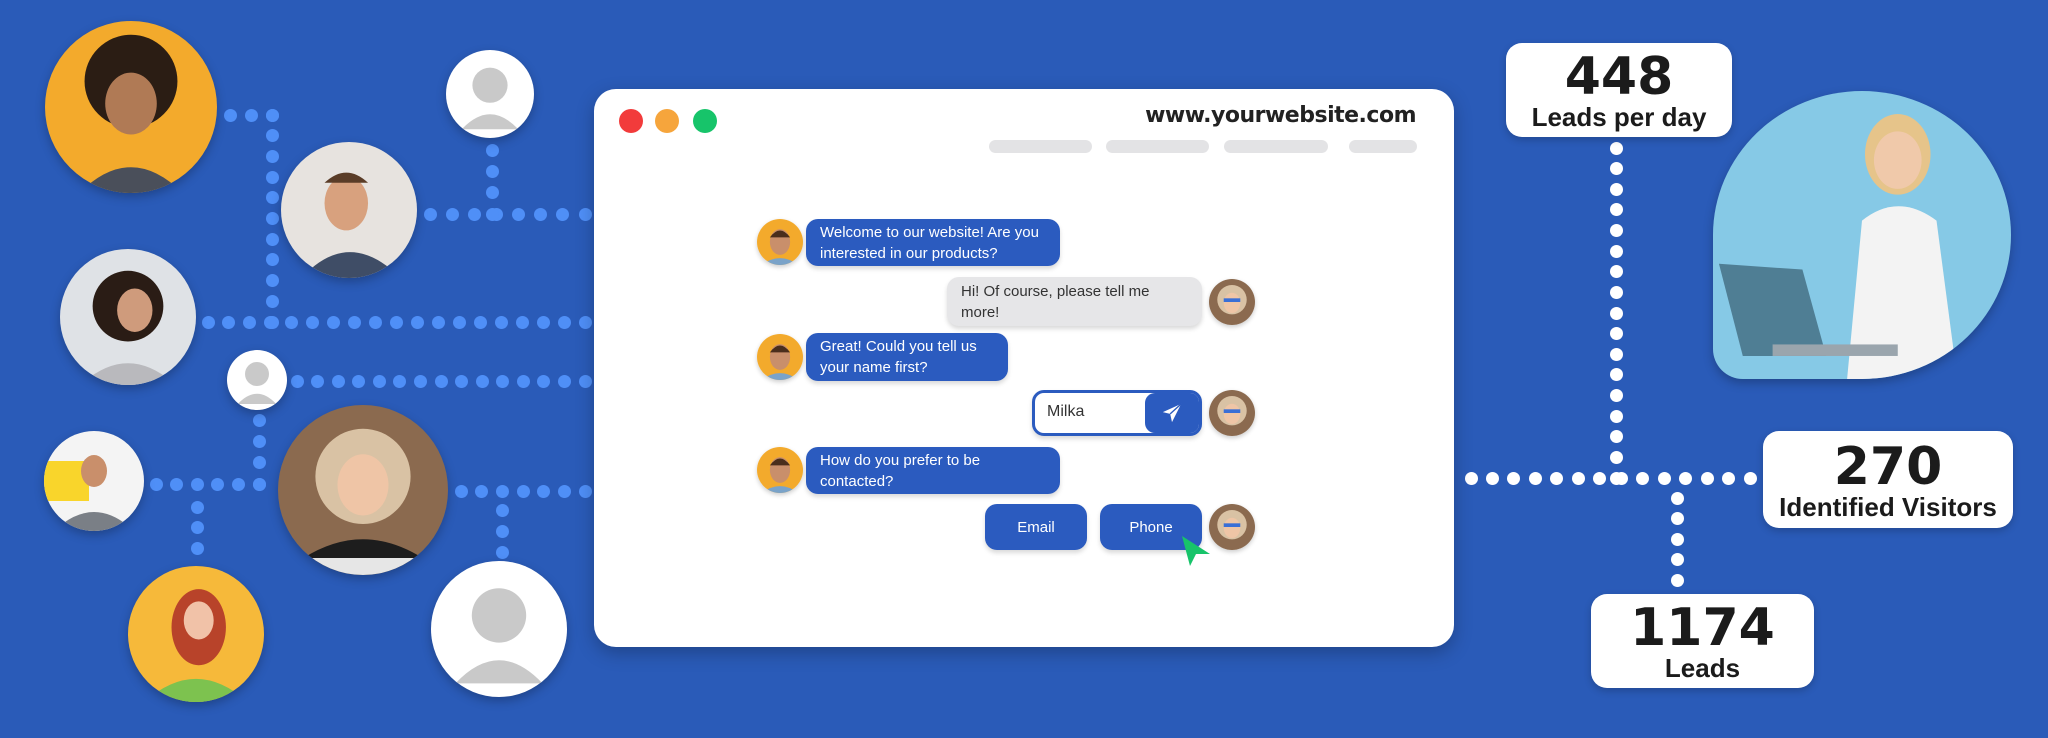  I want to click on visitor-avatar, so click(1232, 413).